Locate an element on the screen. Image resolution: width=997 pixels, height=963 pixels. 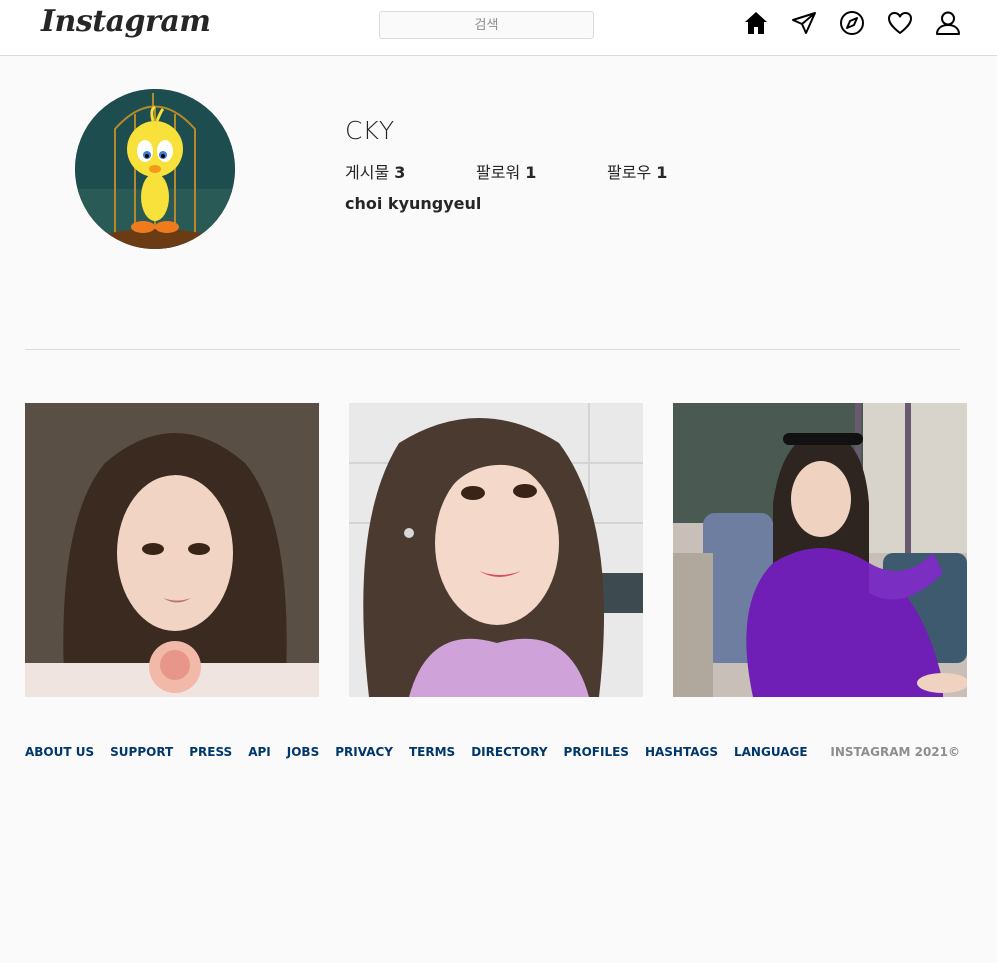
footer-link-api: API is located at coordinates (259, 753).